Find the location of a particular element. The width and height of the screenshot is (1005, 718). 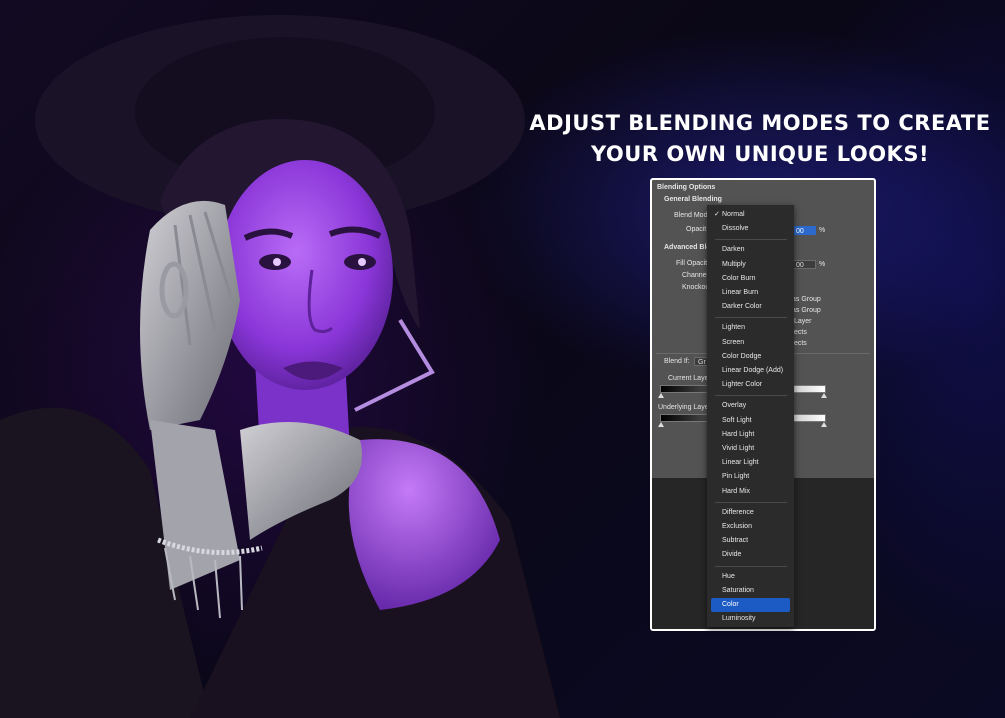

menu-item-color: Color is located at coordinates (750, 605).